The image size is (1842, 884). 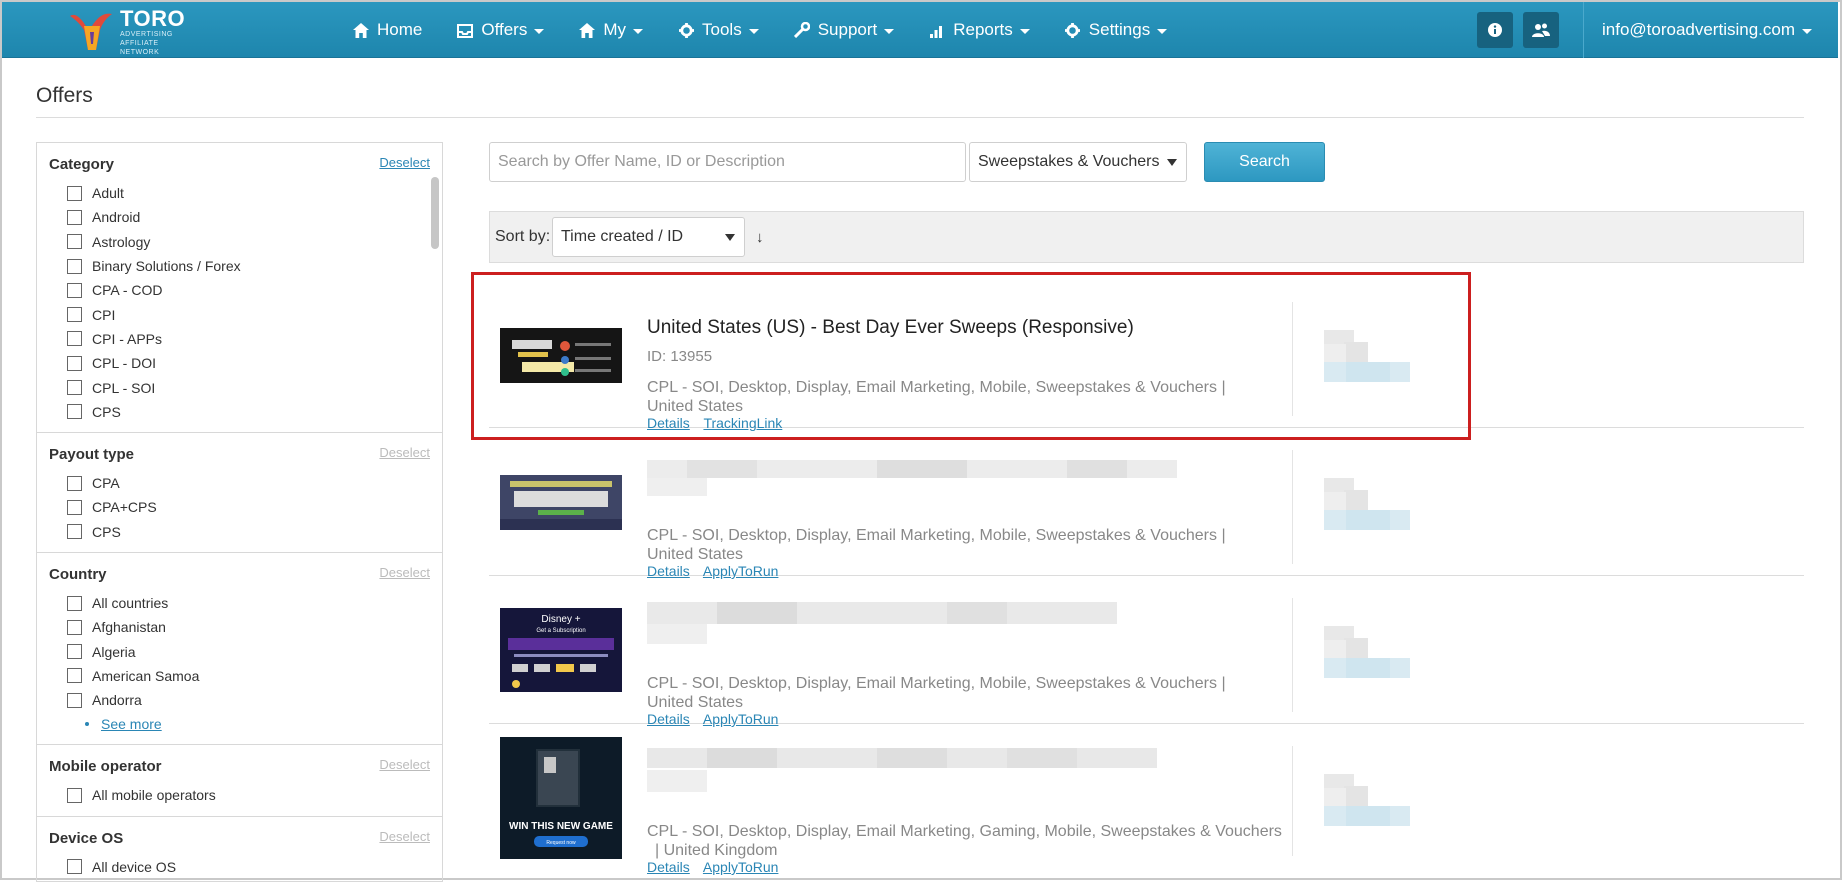 What do you see at coordinates (245, 387) in the screenshot?
I see `filter-option: CPL - SOI` at bounding box center [245, 387].